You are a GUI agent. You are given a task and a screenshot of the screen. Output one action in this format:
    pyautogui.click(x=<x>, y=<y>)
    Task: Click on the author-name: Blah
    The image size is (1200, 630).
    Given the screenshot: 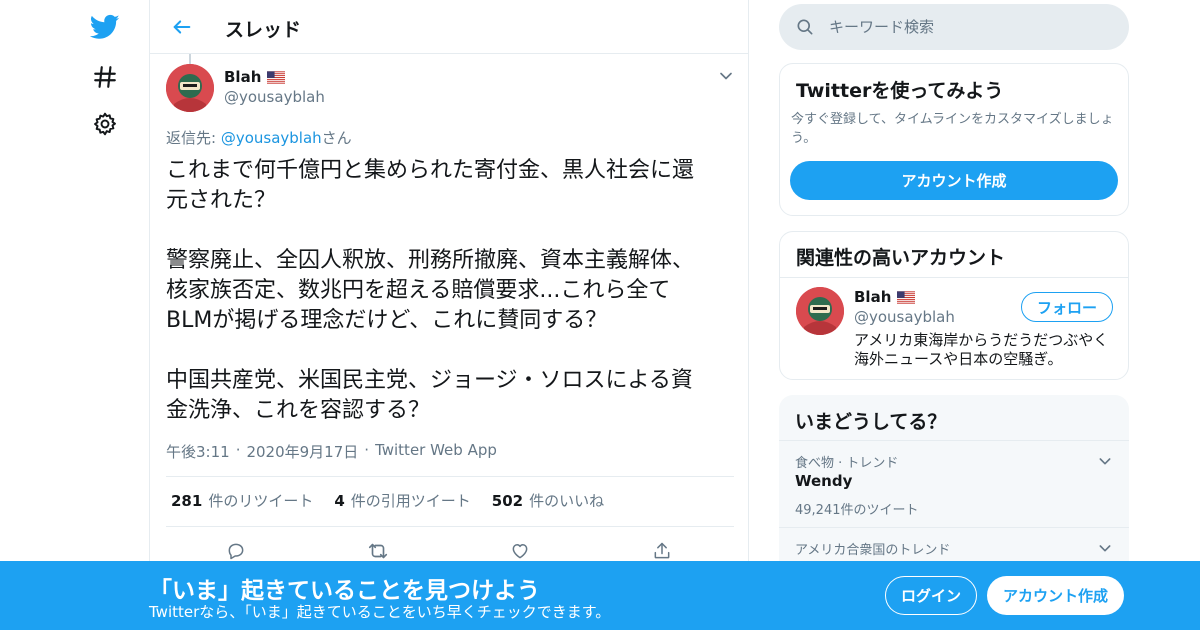 What is the action you would take?
    pyautogui.click(x=255, y=77)
    